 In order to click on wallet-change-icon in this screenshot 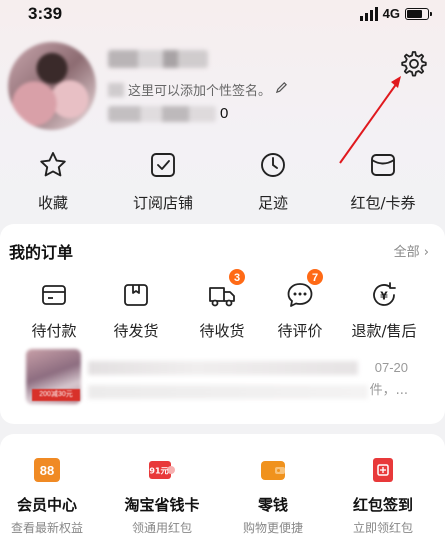, I will do `click(273, 470)`.